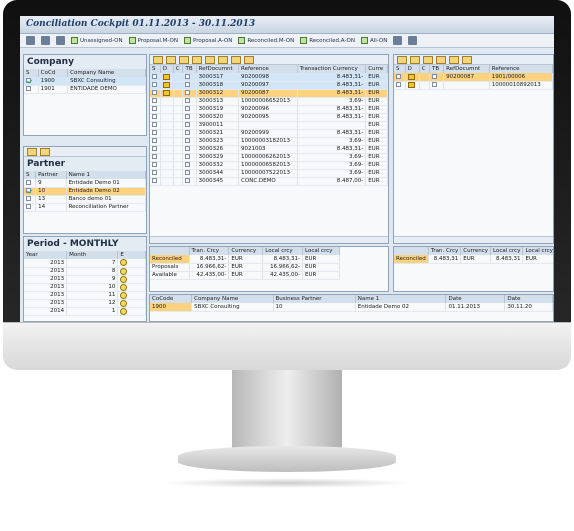  Describe the element at coordinates (60, 40) in the screenshot. I see `refresh-icon` at that location.